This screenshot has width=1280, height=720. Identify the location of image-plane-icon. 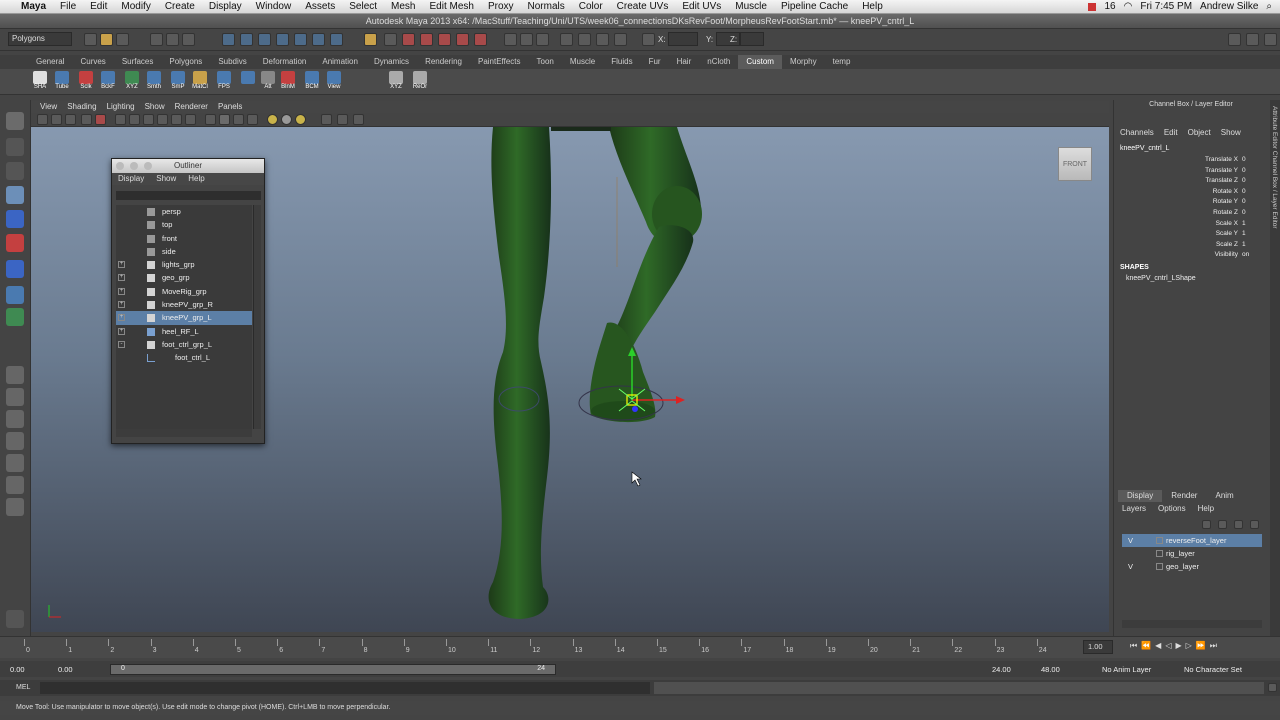
(86, 119).